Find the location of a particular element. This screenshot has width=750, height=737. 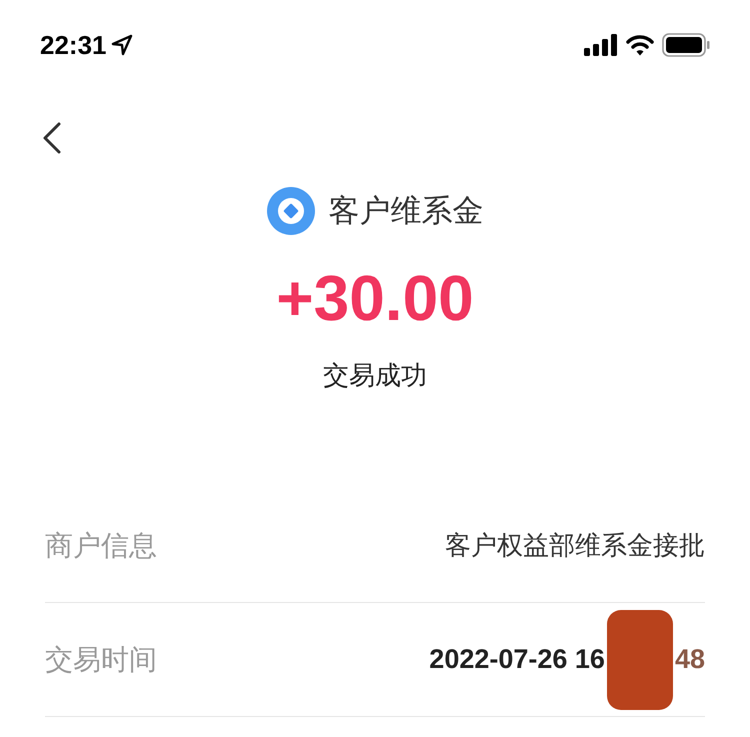

detail-value: 2022-07-26 16 is located at coordinates (517, 659).